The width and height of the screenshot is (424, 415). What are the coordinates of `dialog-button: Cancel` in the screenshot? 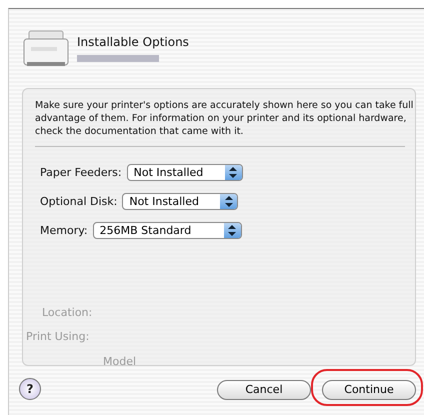 It's located at (264, 390).